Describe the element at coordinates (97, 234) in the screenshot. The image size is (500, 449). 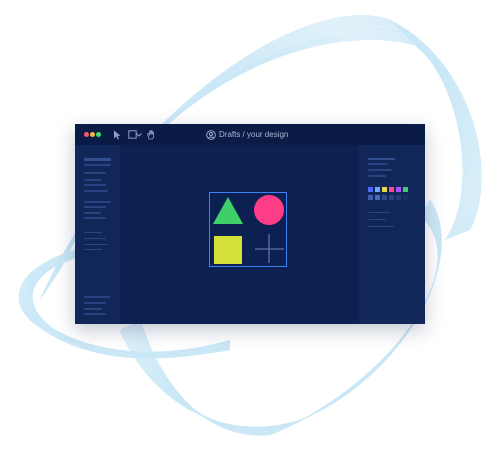
I see `layers-panel` at that location.